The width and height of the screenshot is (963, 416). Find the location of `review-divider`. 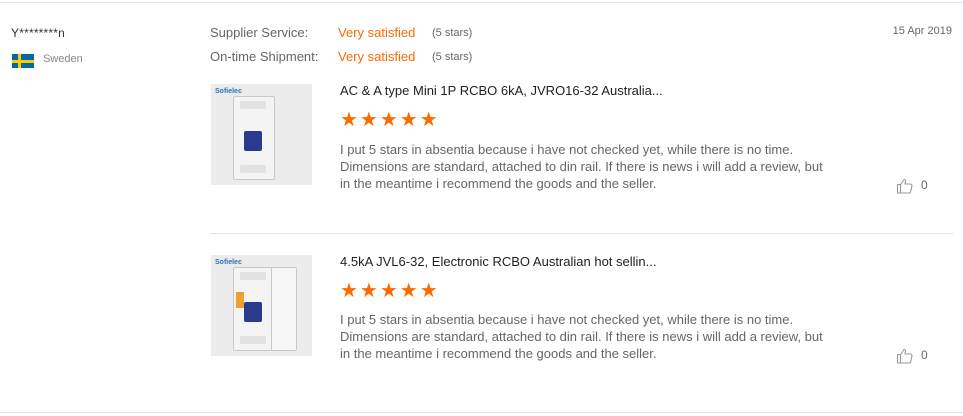

review-divider is located at coordinates (581, 233).